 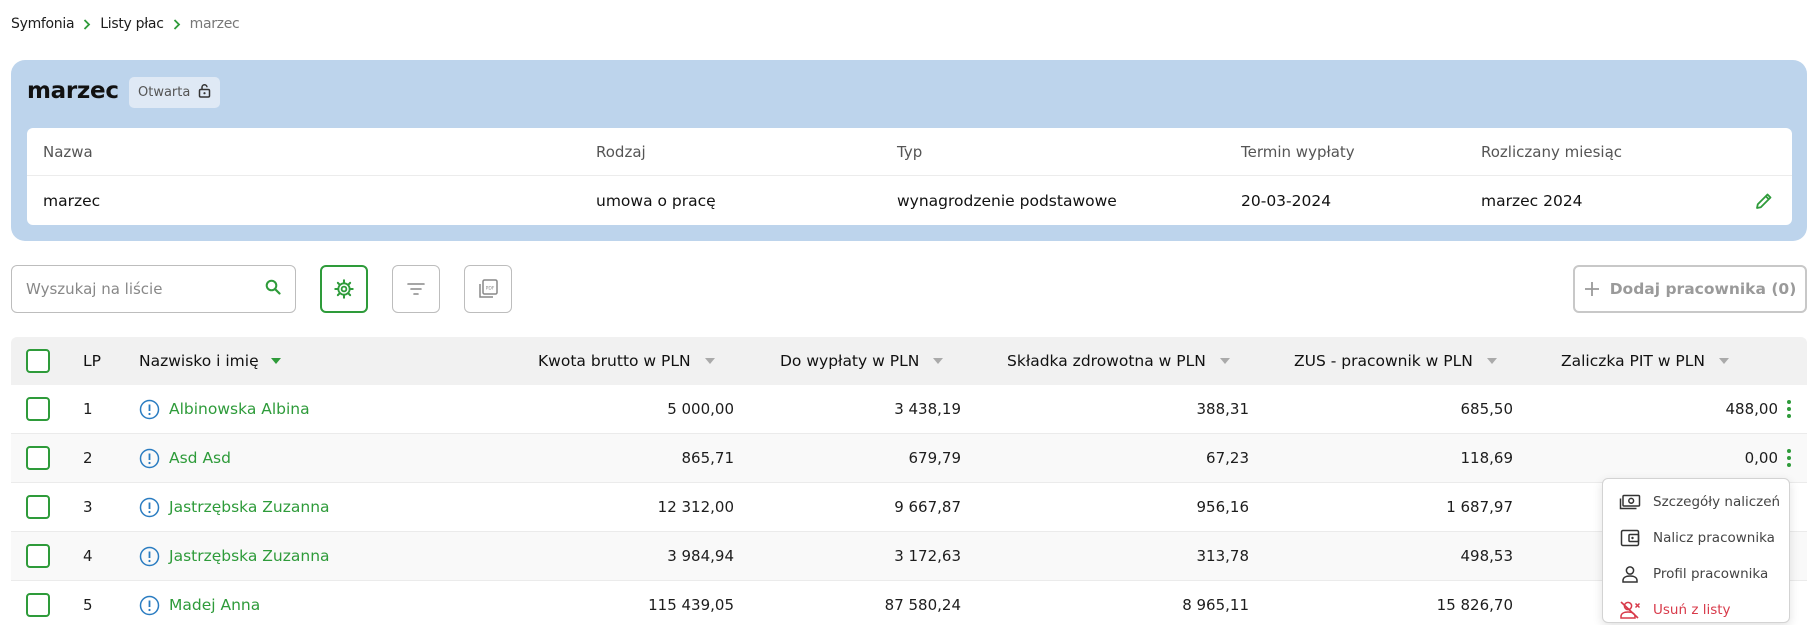 What do you see at coordinates (910, 151) in the screenshot?
I see `details-header-typ: Typ` at bounding box center [910, 151].